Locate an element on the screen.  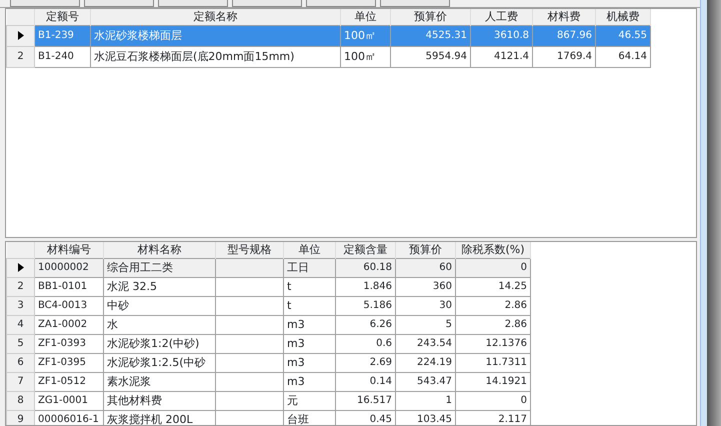
row-number: 9 is located at coordinates (20, 419).